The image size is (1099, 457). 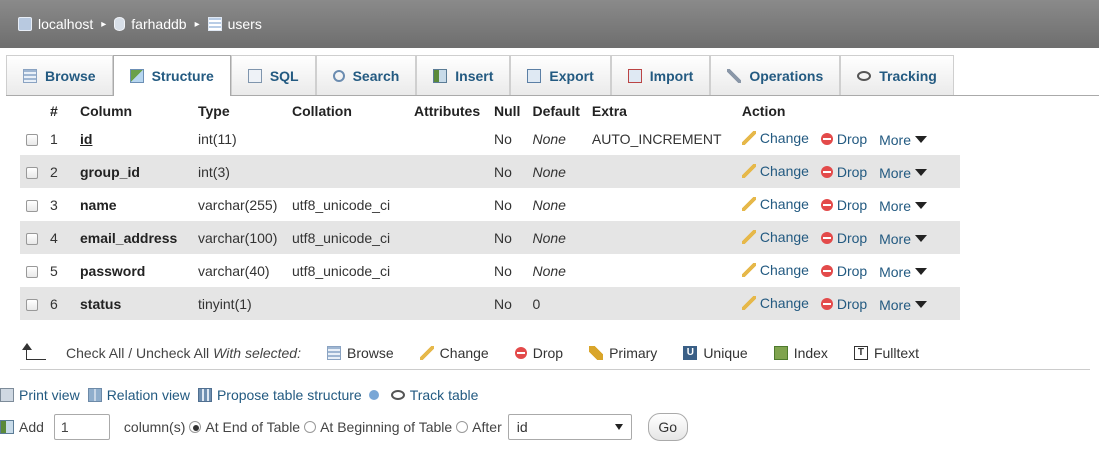 I want to click on after-label: After, so click(x=487, y=427).